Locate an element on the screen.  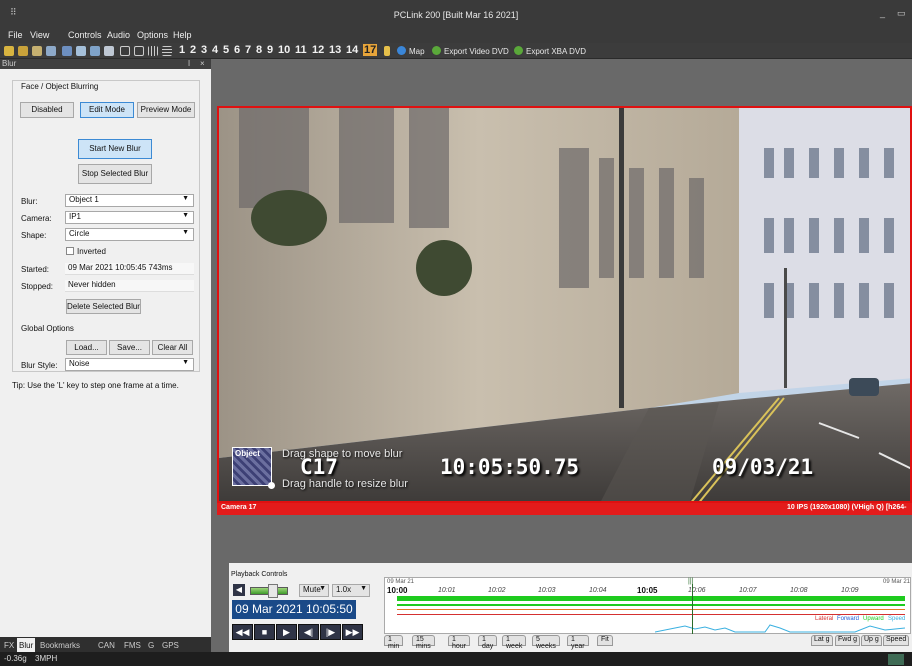
delete-selected-blur-button: Delete Selected Blur is located at coordinates (103, 306).